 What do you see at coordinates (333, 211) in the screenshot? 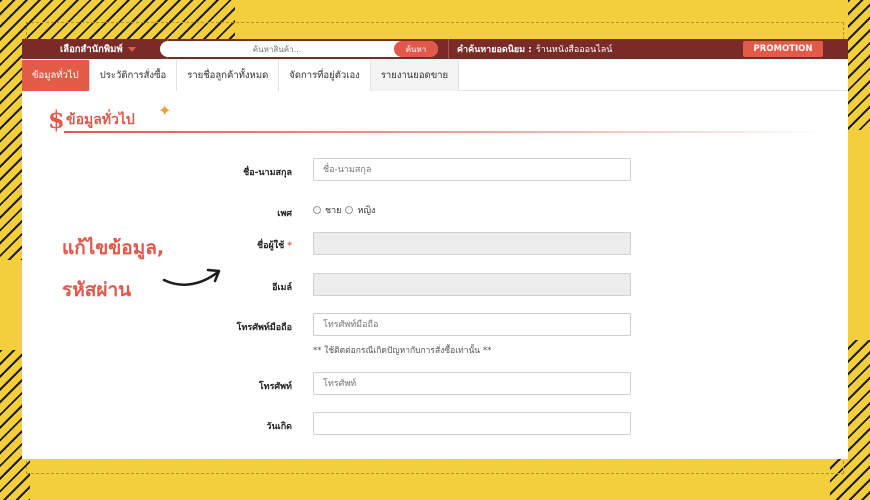
I see `gender-male-label: ชาย` at bounding box center [333, 211].